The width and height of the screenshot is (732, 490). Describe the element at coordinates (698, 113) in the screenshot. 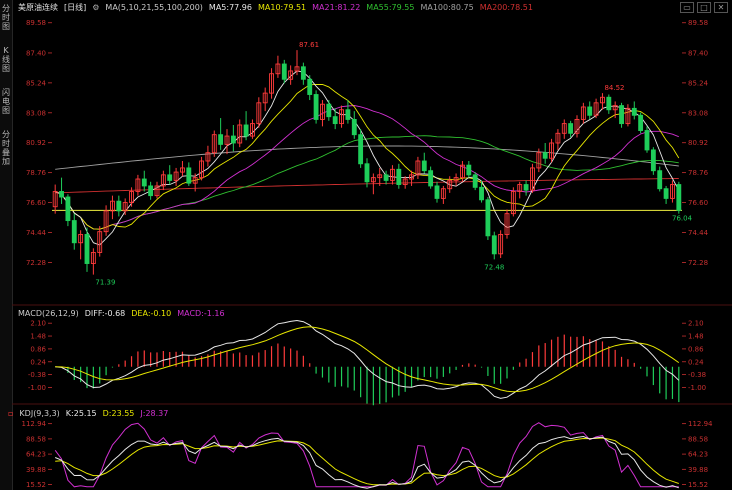

I see `price-axis-label-right: 83.08` at that location.